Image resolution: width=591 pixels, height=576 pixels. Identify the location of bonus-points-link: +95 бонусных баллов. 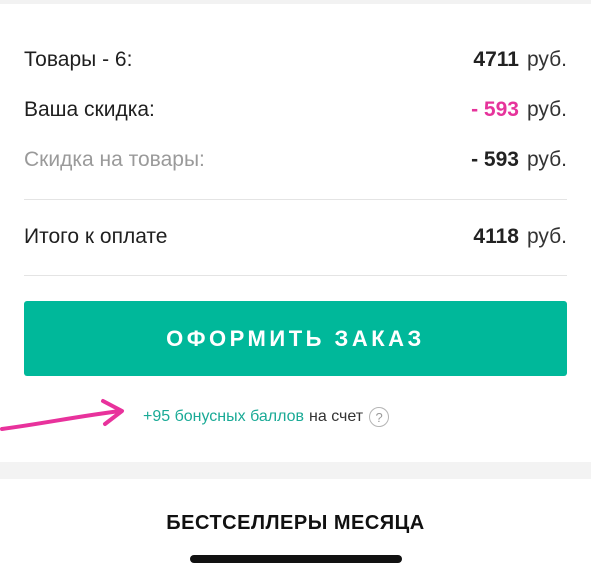
(223, 417).